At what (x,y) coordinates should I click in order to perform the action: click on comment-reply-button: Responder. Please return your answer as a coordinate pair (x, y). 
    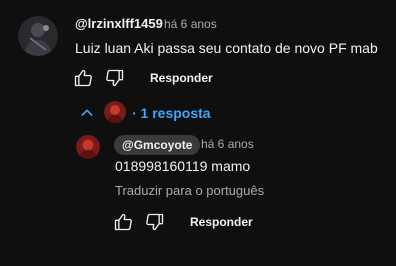
    Looking at the image, I should click on (181, 78).